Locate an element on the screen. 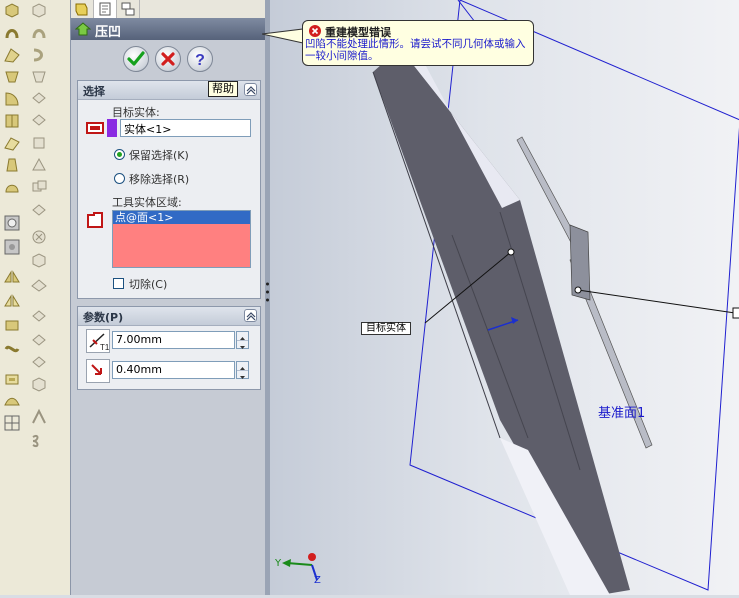  target-body-field: 实体<1> is located at coordinates (185, 128).